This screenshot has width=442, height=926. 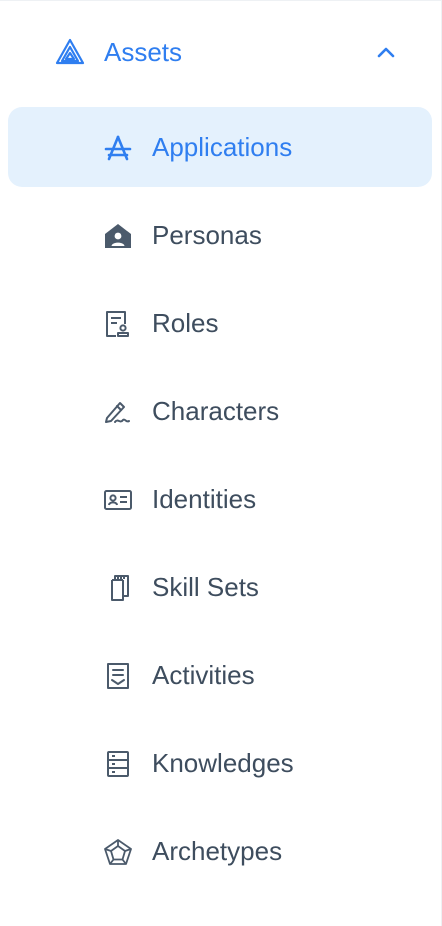 I want to click on receipt-icon, so click(x=118, y=676).